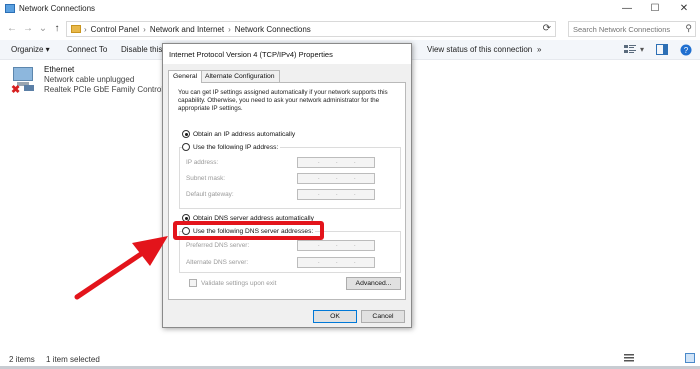 This screenshot has width=700, height=369. I want to click on annotation-arrow, so click(121, 268).